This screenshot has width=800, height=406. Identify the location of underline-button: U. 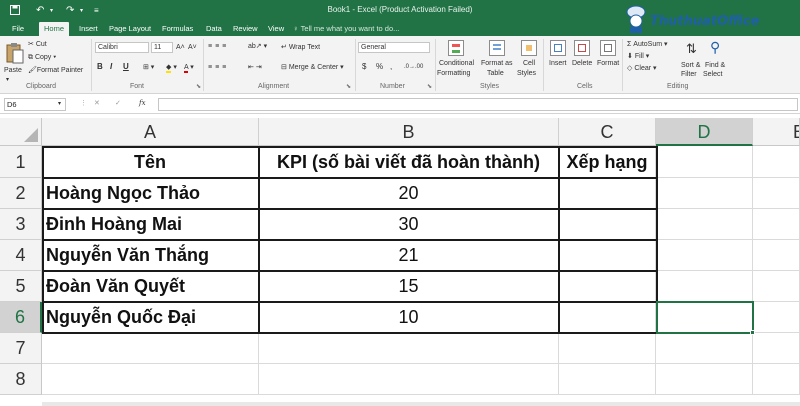
(126, 67).